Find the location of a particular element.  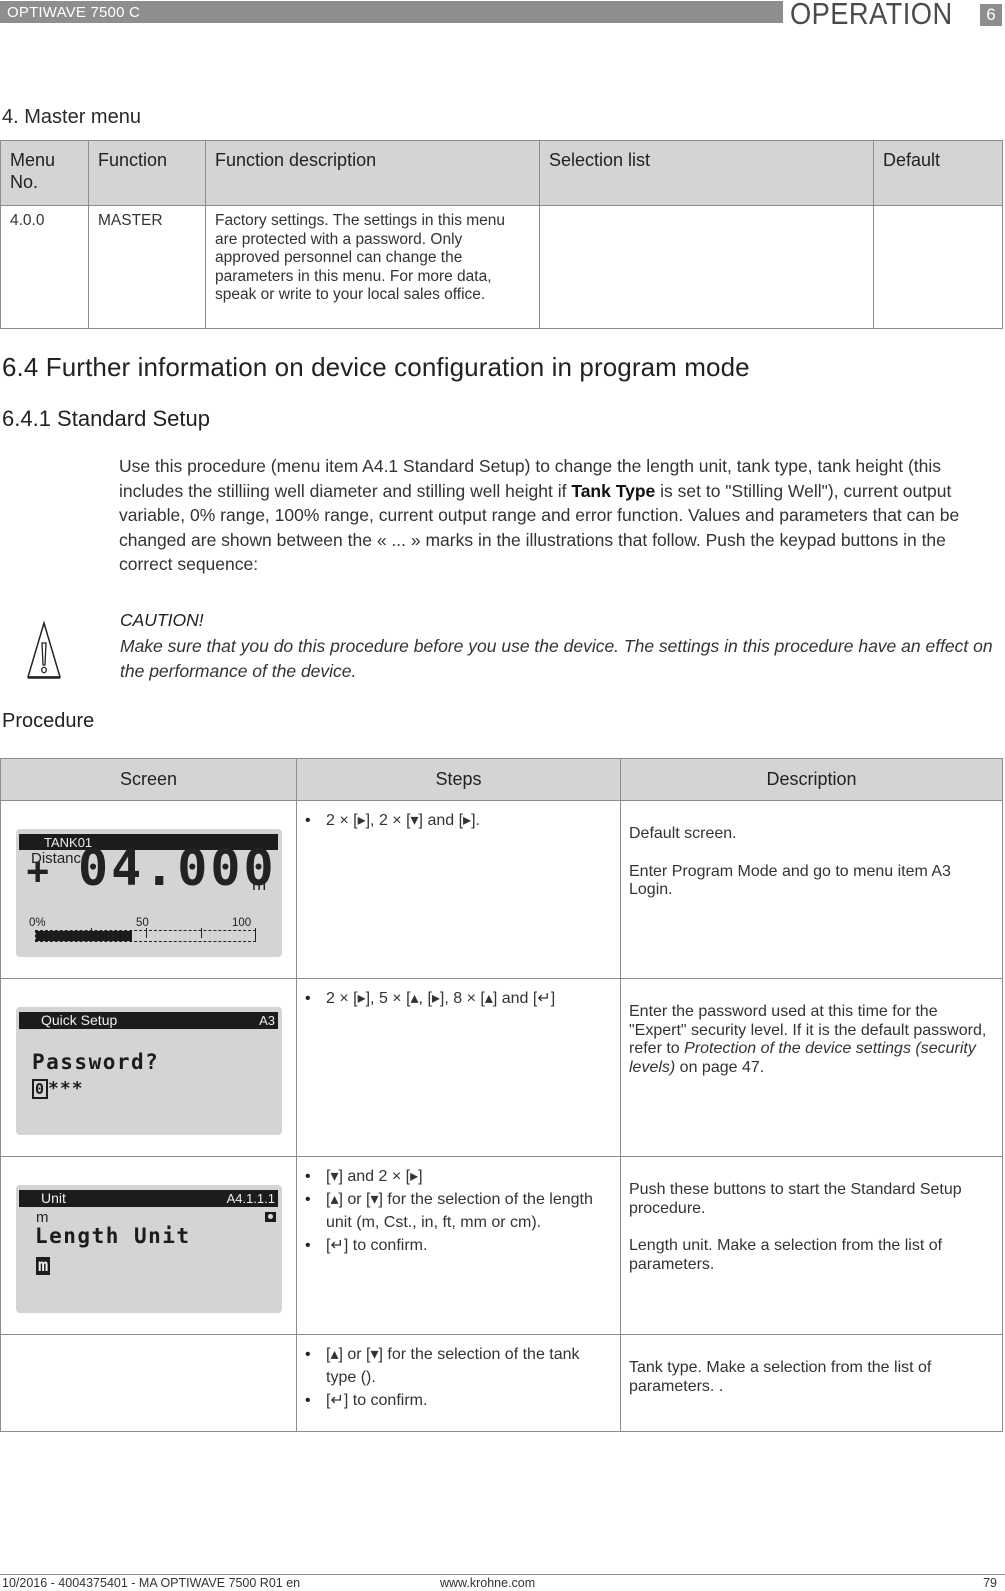

col-menu-no: Menu No. is located at coordinates (44, 173).